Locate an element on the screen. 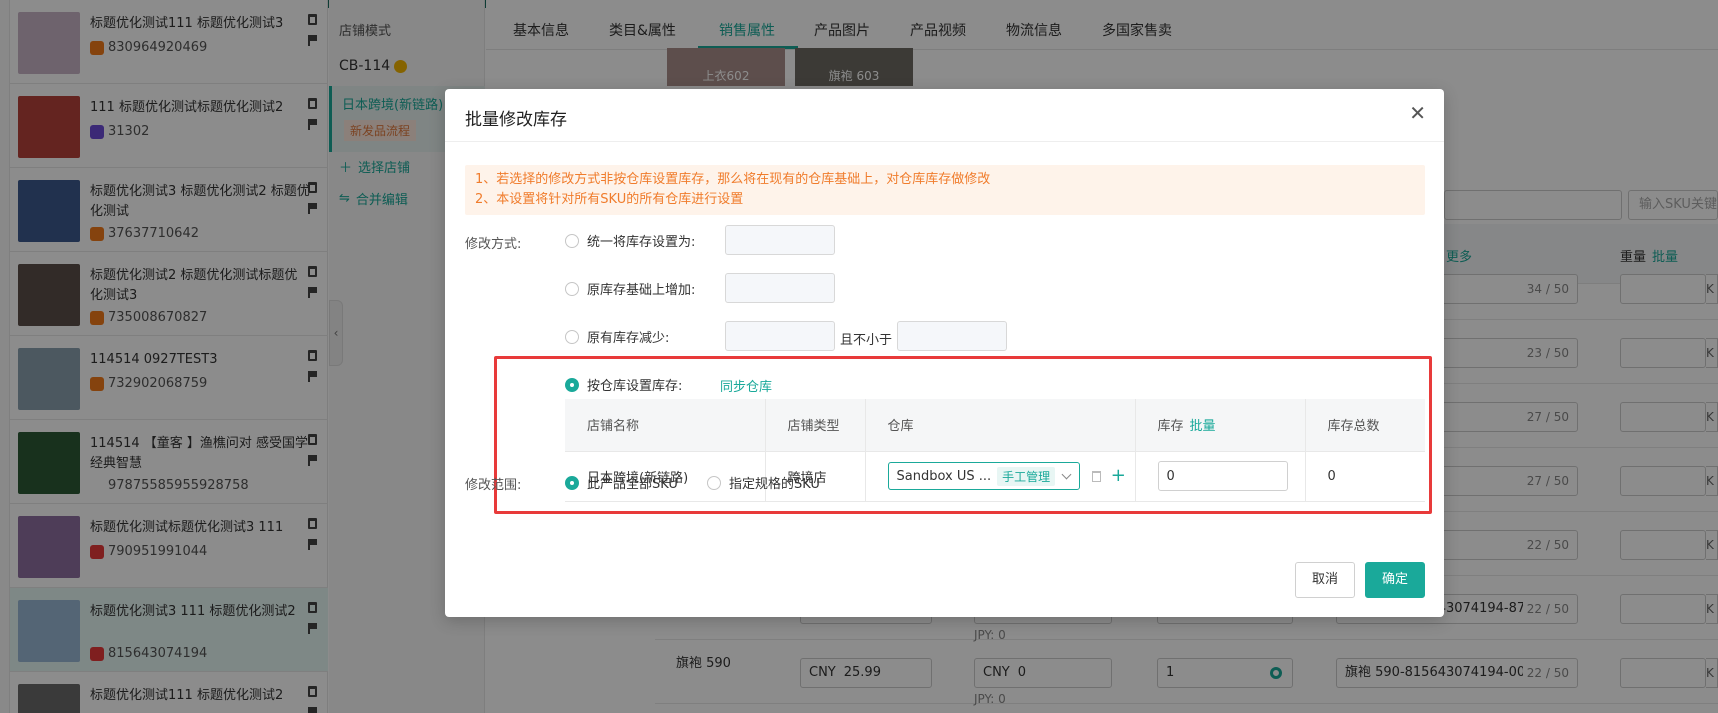 Image resolution: width=1718 pixels, height=713 pixels. radio-add-stock: 原库存基础上增加: is located at coordinates (630, 288).